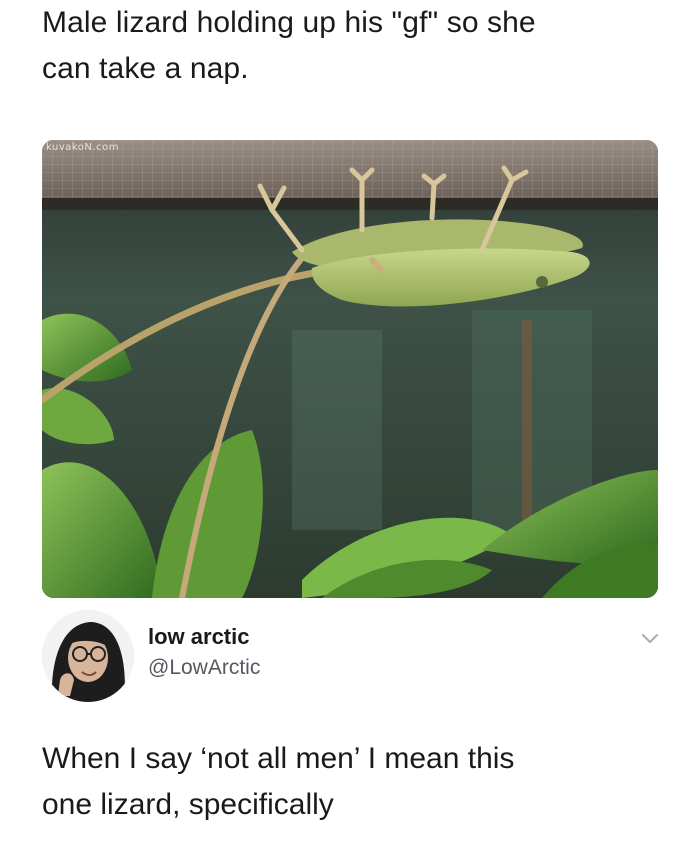  What do you see at coordinates (278, 758) in the screenshot?
I see `tweet-line-1: When I say ‘not all men’ I mean this` at bounding box center [278, 758].